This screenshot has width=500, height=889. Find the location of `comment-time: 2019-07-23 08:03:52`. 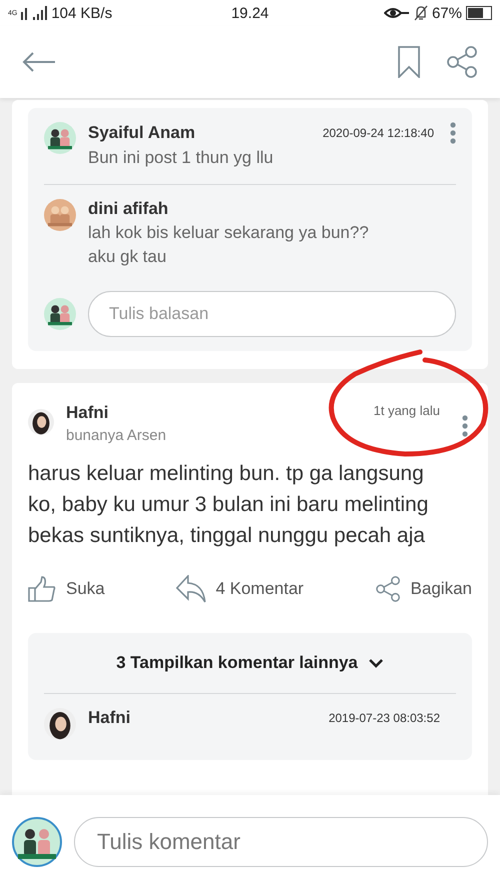

comment-time: 2019-07-23 08:03:52 is located at coordinates (384, 718).